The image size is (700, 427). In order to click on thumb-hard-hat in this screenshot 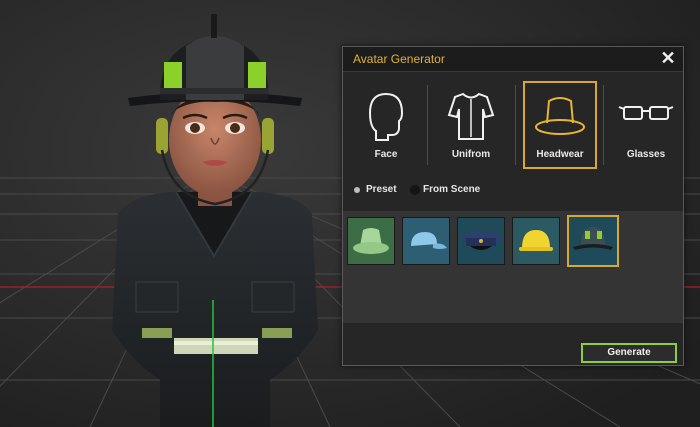, I will do `click(536, 241)`.